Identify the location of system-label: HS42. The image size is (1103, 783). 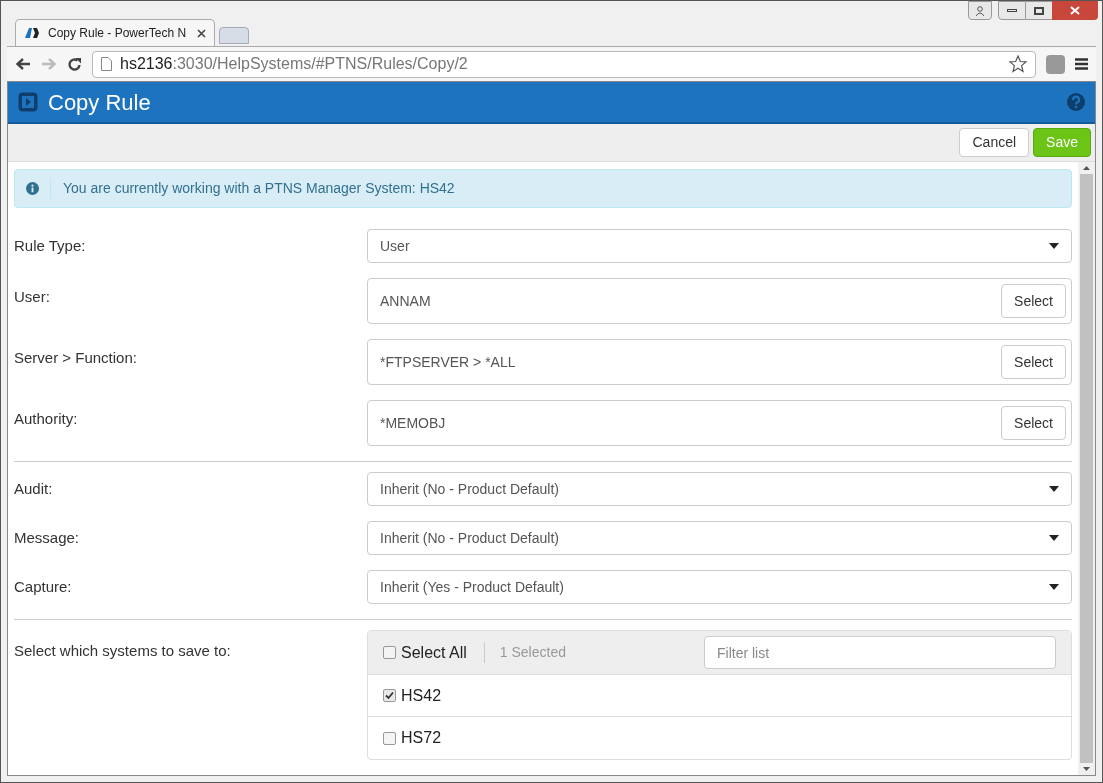
(421, 695).